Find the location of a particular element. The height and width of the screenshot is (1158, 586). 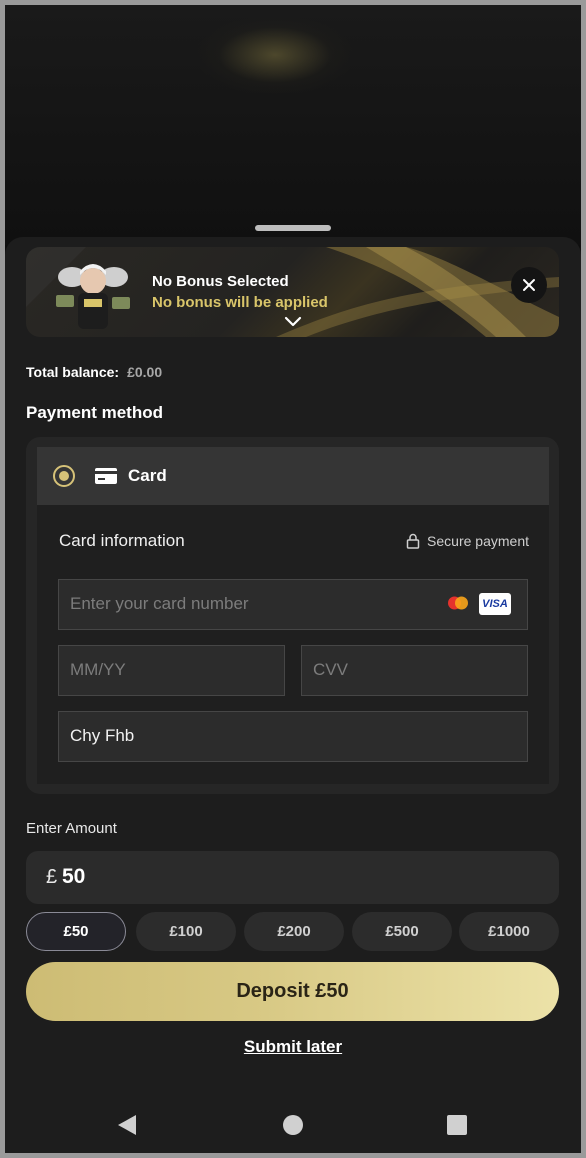

payment-method-card-option: Card is located at coordinates (293, 476).